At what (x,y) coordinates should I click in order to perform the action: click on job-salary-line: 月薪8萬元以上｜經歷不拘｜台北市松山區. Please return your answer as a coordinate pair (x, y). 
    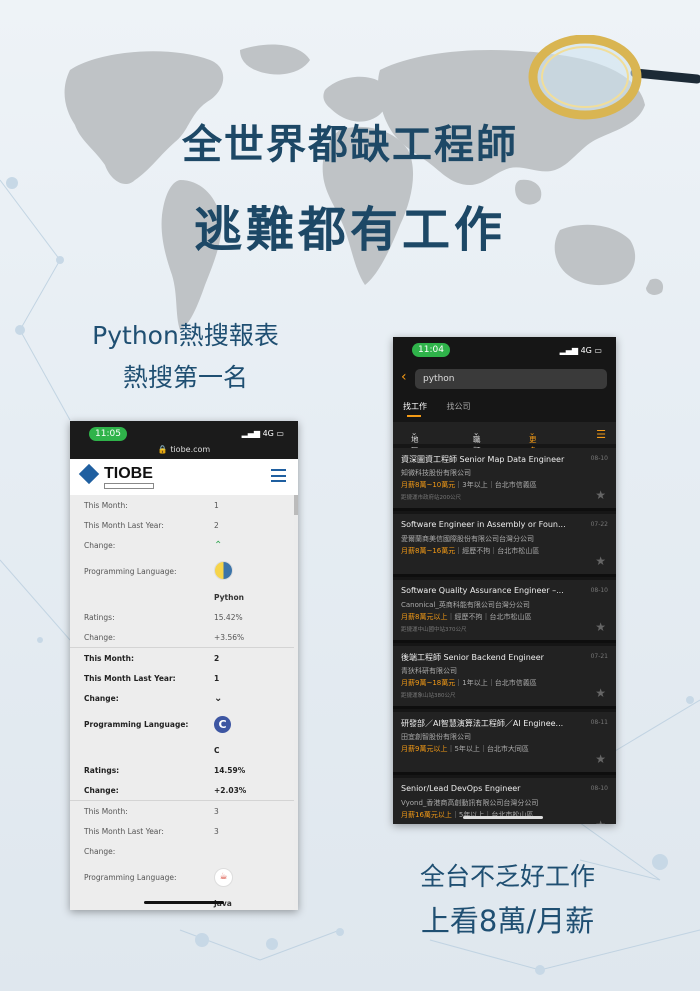
    Looking at the image, I should click on (466, 617).